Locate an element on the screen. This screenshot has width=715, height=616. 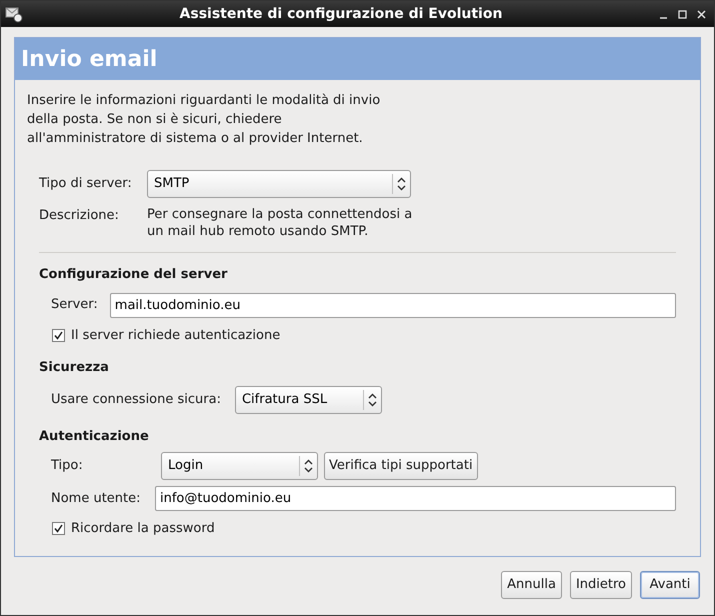
security-dropdown: Cifratura SSL is located at coordinates (308, 400).